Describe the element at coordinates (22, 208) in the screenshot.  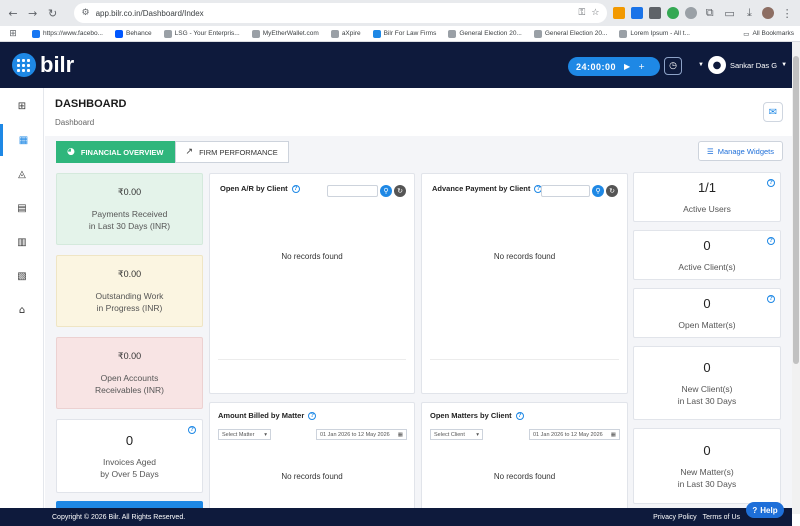
I see `sidebar-item-calendar: ▤` at that location.